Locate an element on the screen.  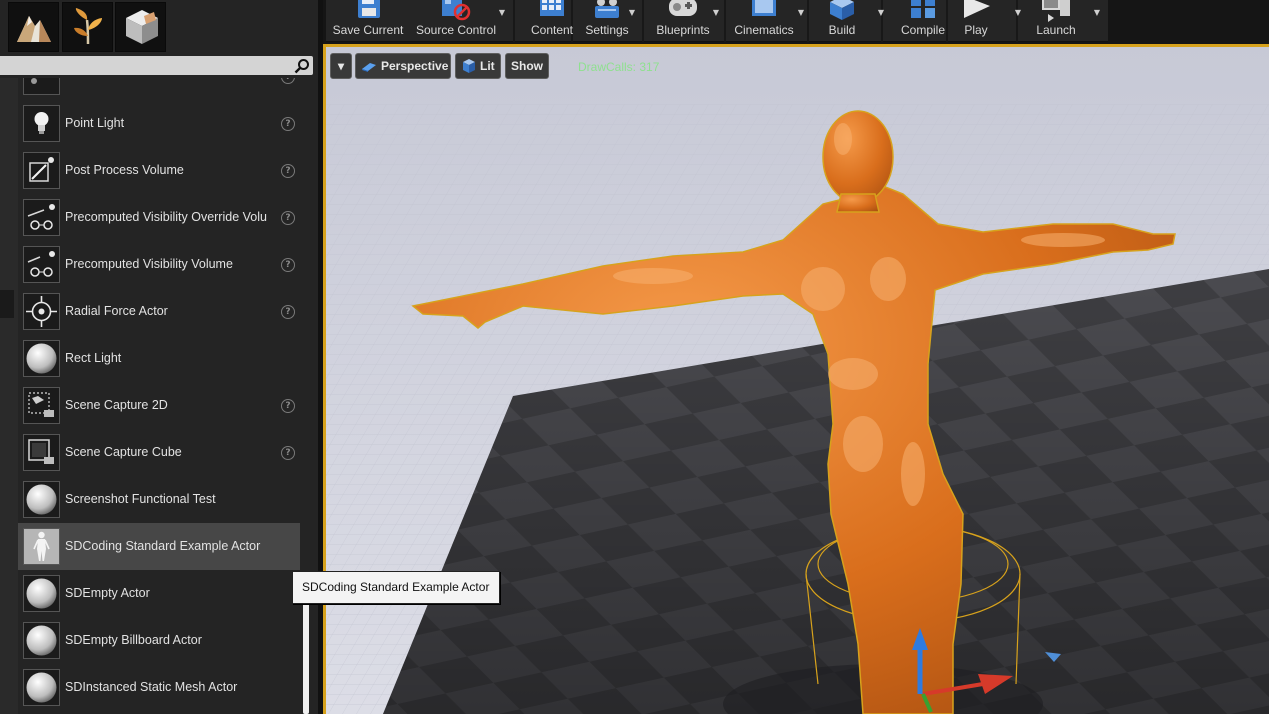
toolbar-button-save-current: Save Current is located at coordinates (368, 21).